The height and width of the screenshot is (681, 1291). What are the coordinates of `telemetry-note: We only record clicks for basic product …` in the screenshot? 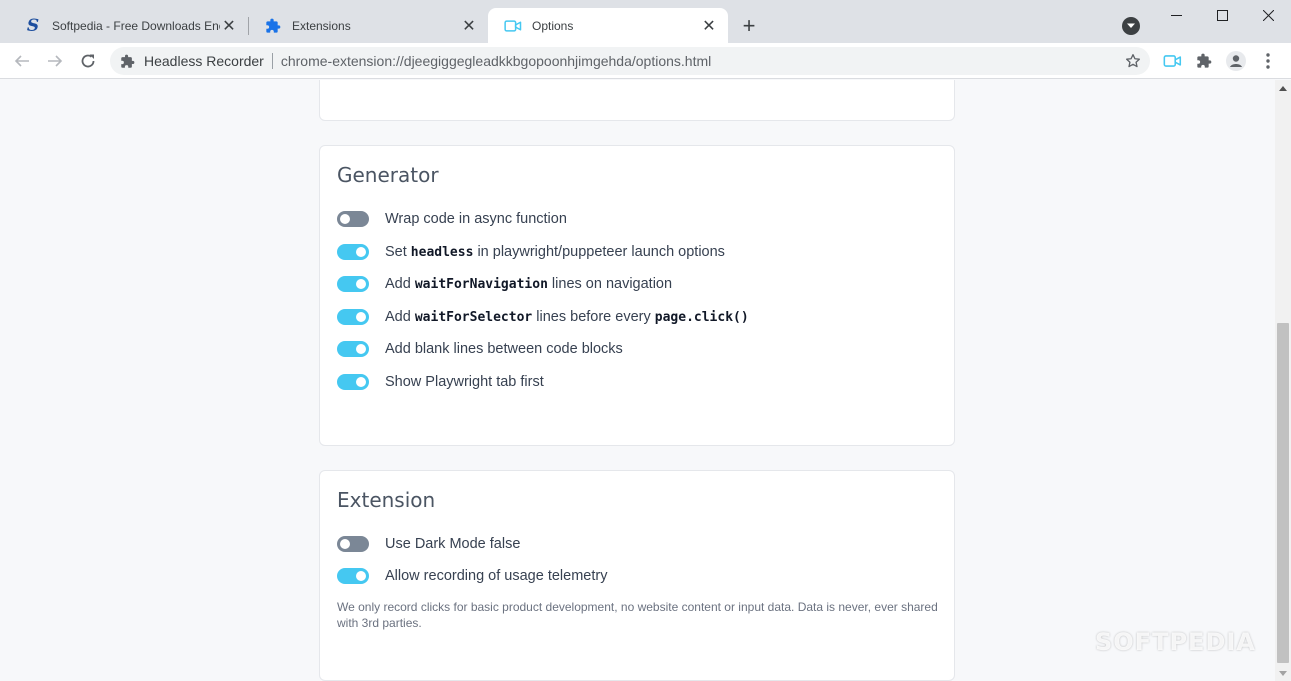 It's located at (637, 615).